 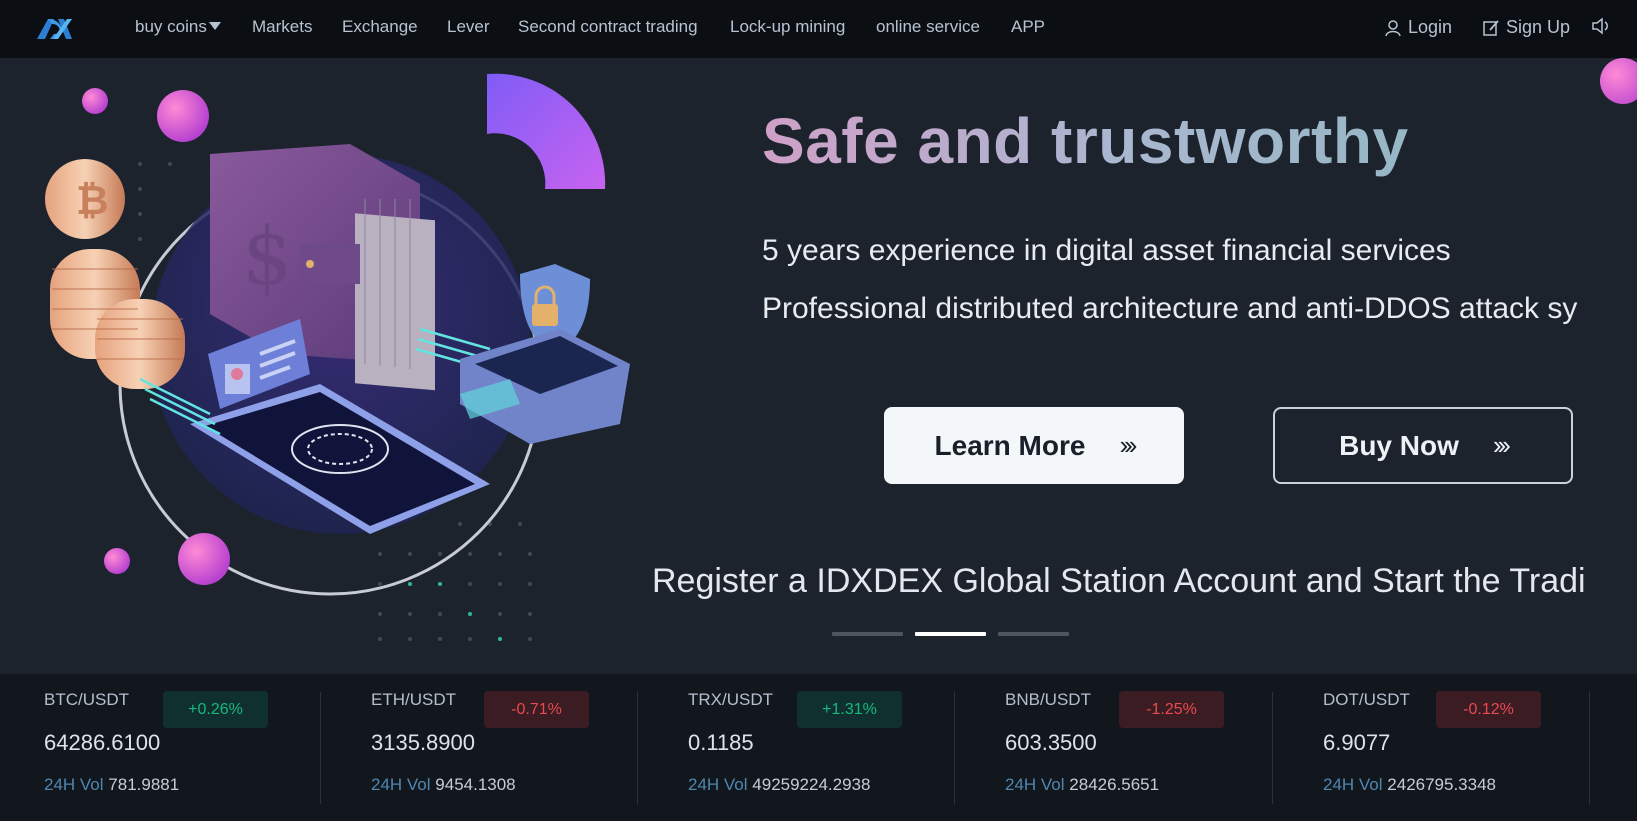 I want to click on login-link: Login, so click(x=1418, y=27).